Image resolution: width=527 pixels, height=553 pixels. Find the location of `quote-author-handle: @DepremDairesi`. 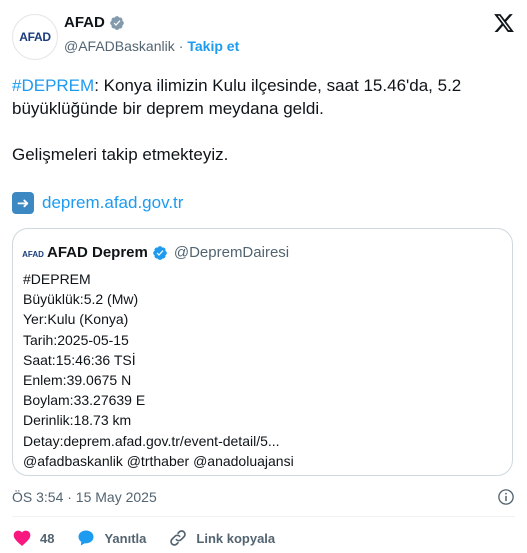

quote-author-handle: @DepremDairesi is located at coordinates (231, 252).